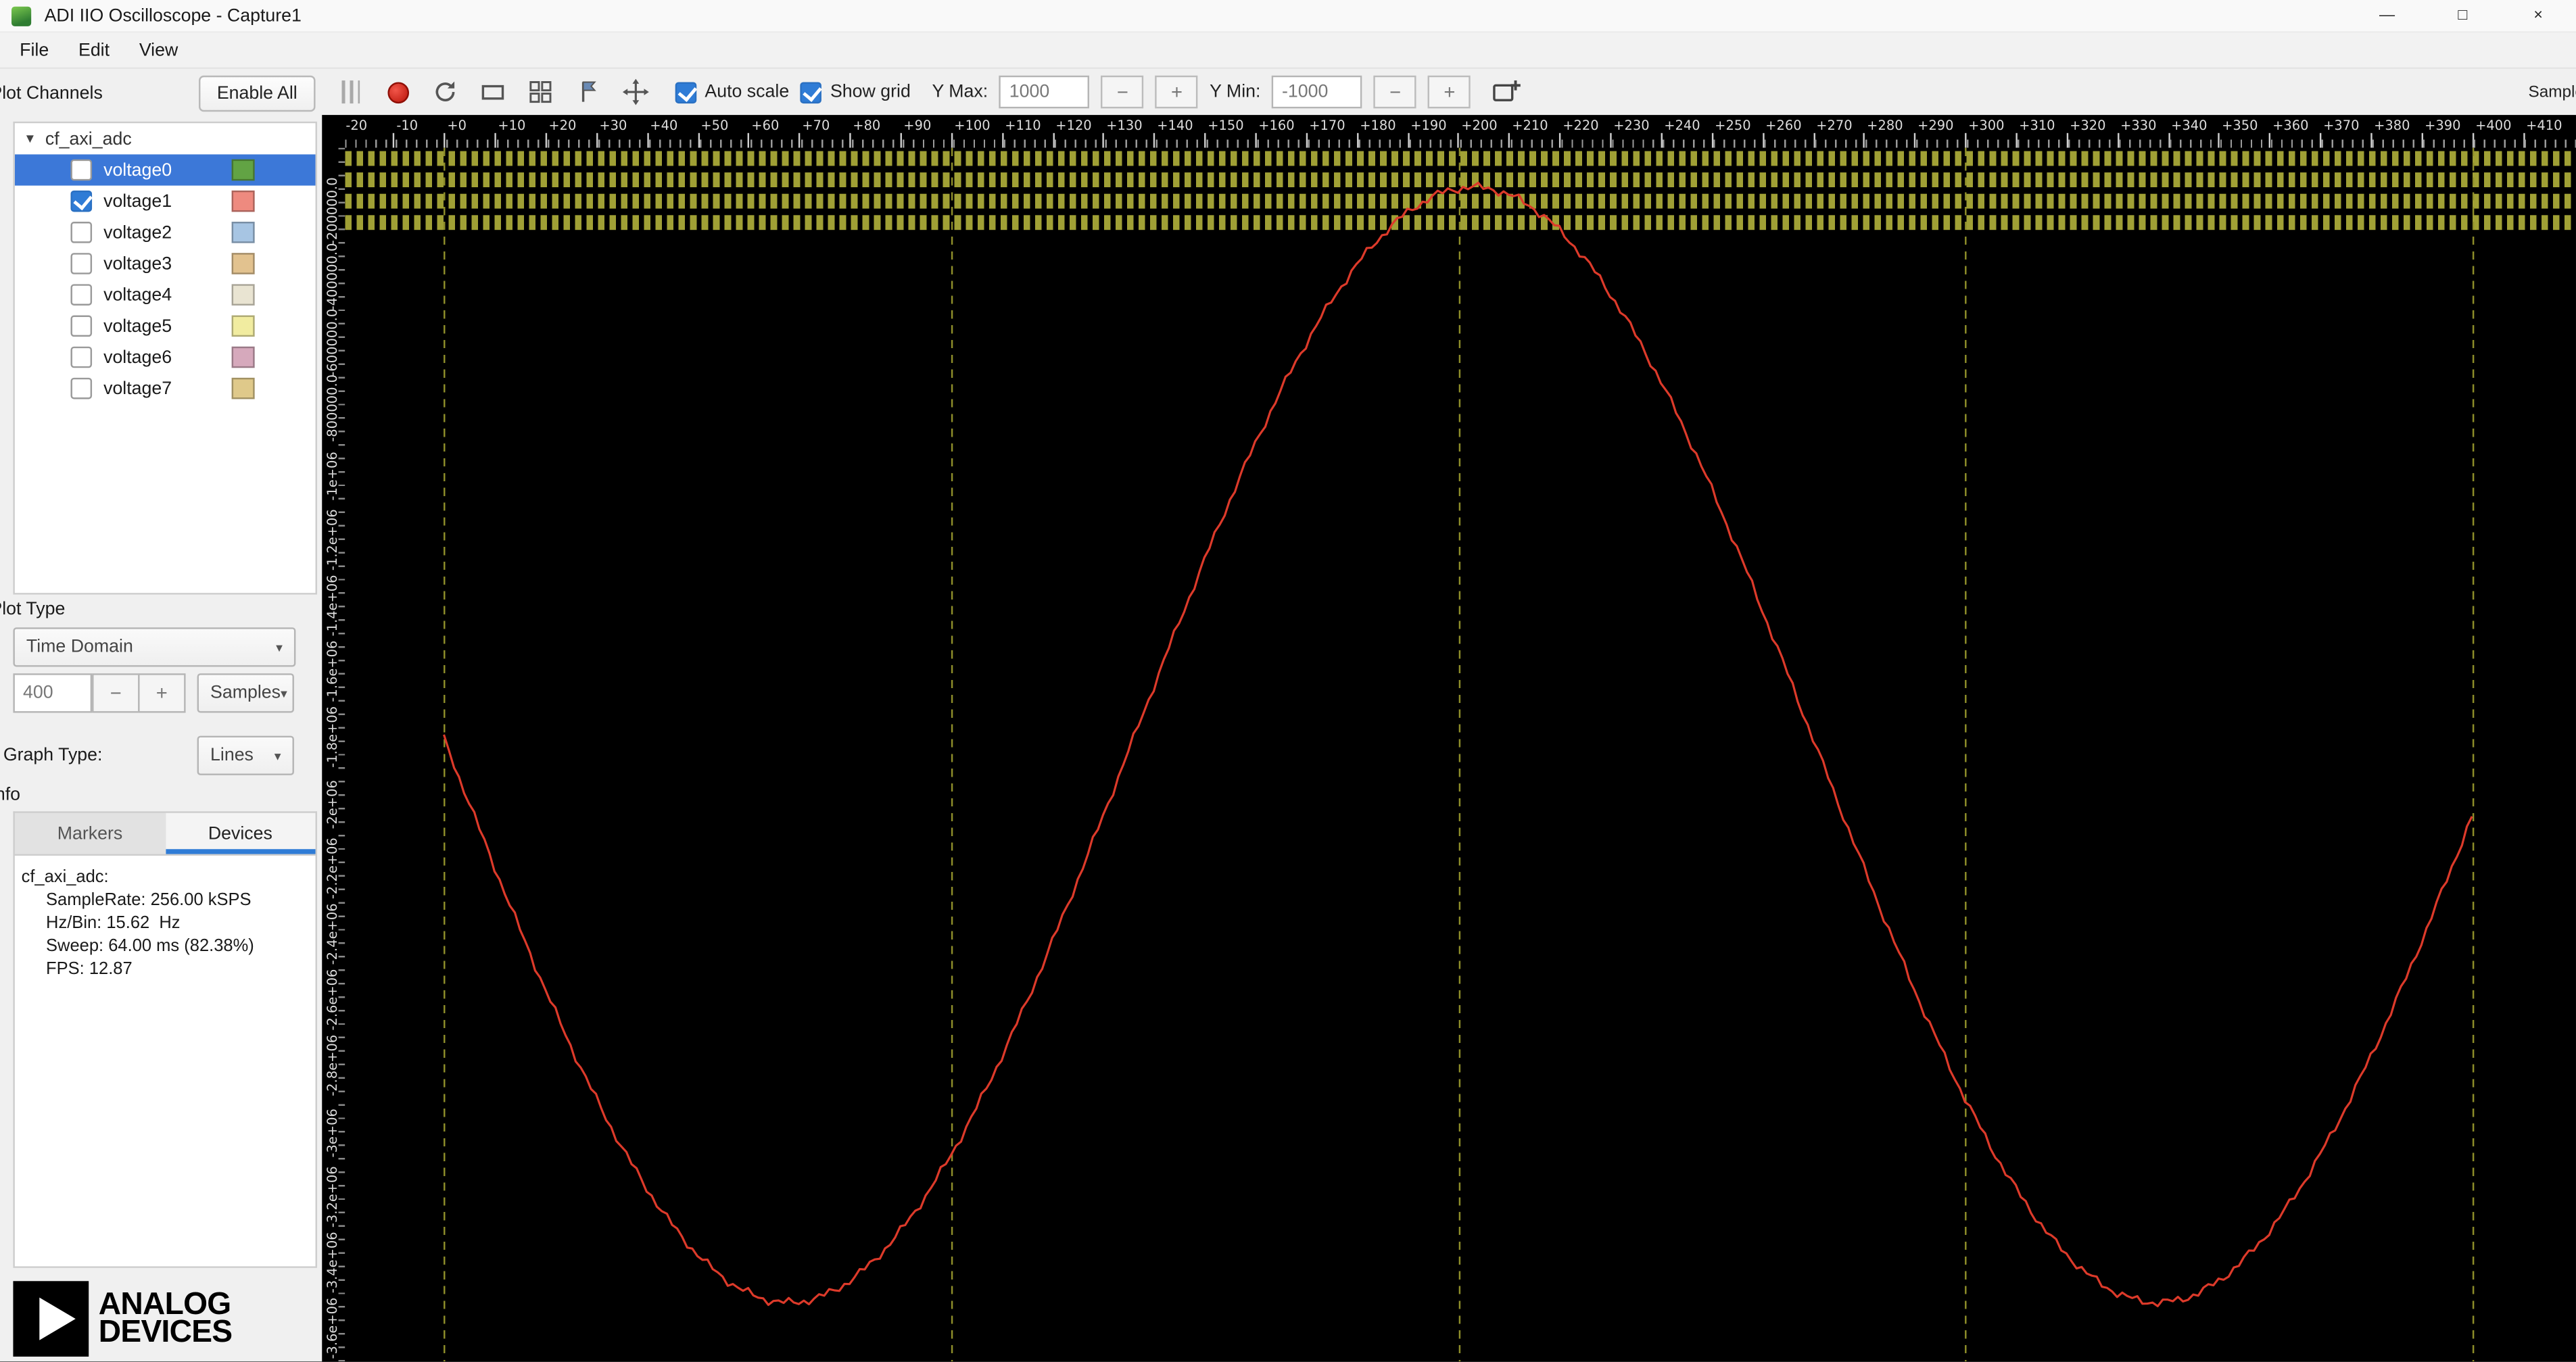  I want to click on y-min-input, so click(1317, 92).